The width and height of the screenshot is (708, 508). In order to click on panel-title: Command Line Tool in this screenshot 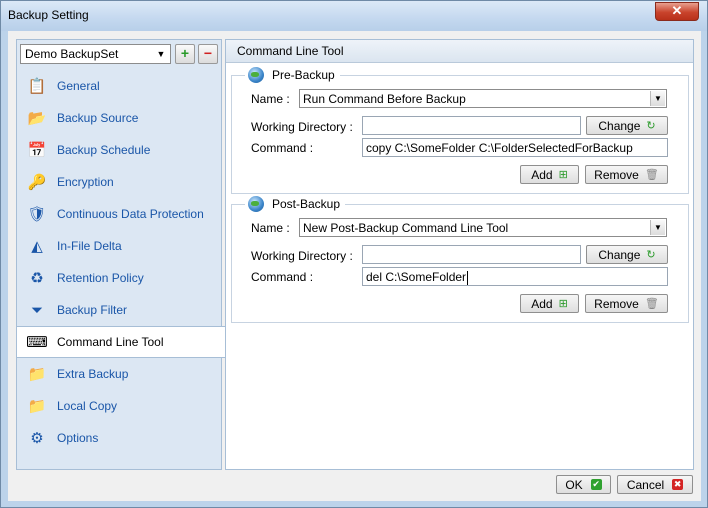, I will do `click(459, 51)`.